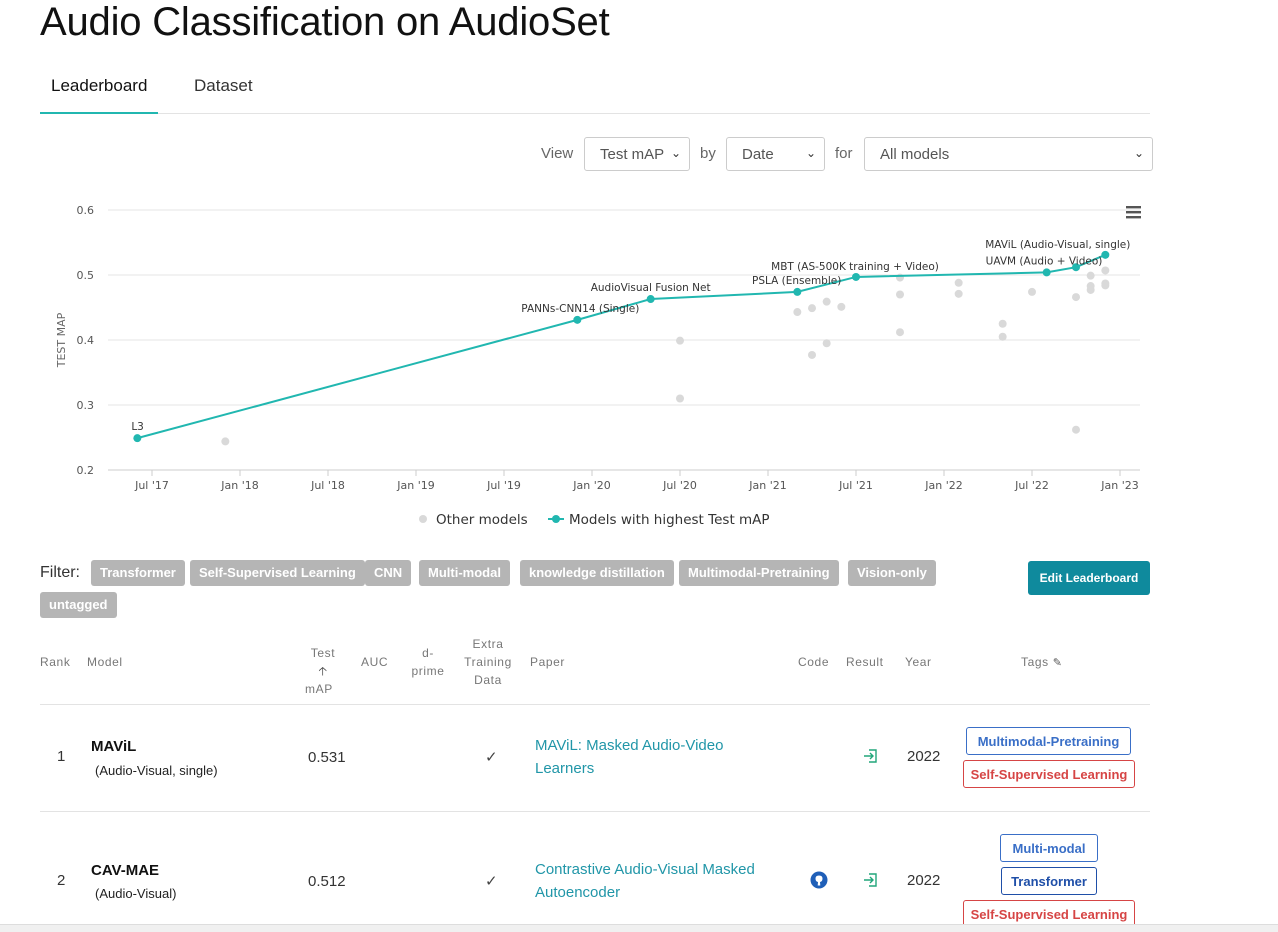  What do you see at coordinates (136, 893) in the screenshot?
I see `row-model-sub: (Audio-Visual)` at bounding box center [136, 893].